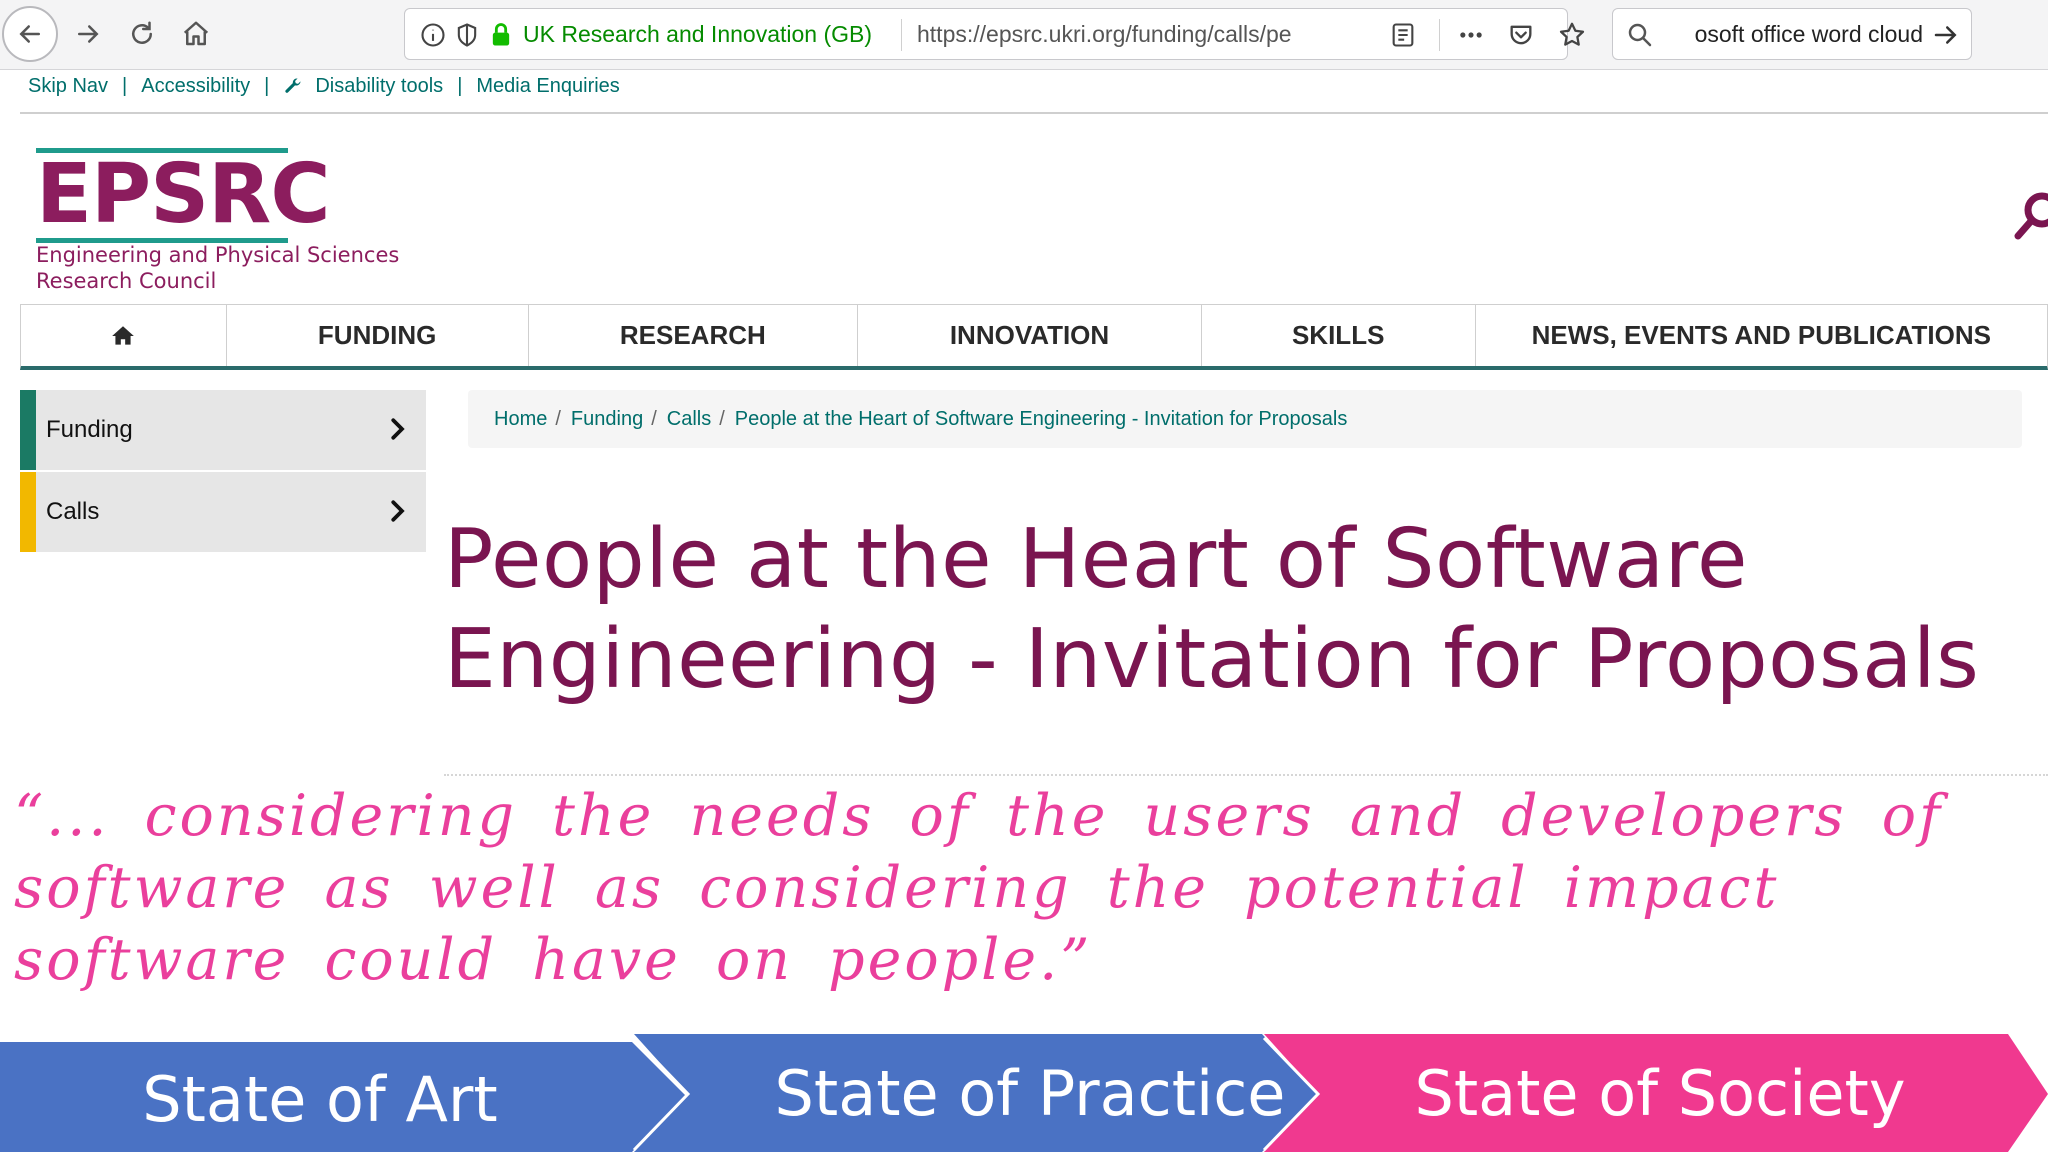 The image size is (2048, 1152). I want to click on sidebar-item-label: Funding, so click(89, 429).